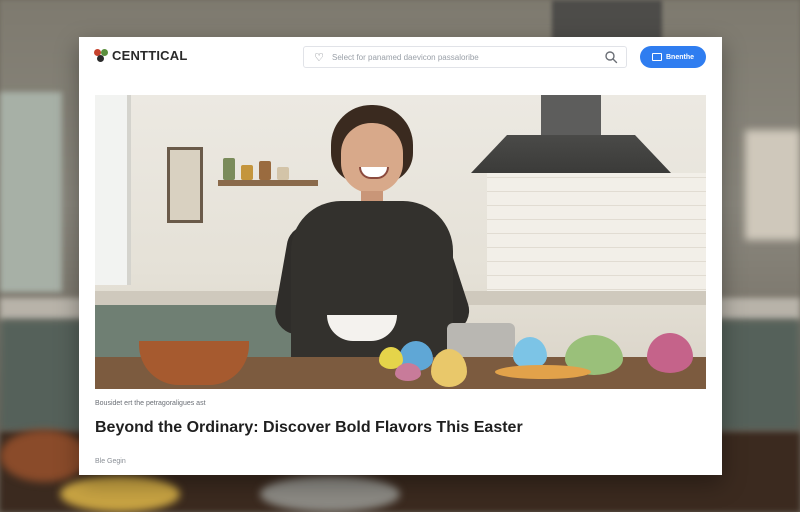  Describe the element at coordinates (596, 238) in the screenshot. I see `hero-backsplash` at that location.